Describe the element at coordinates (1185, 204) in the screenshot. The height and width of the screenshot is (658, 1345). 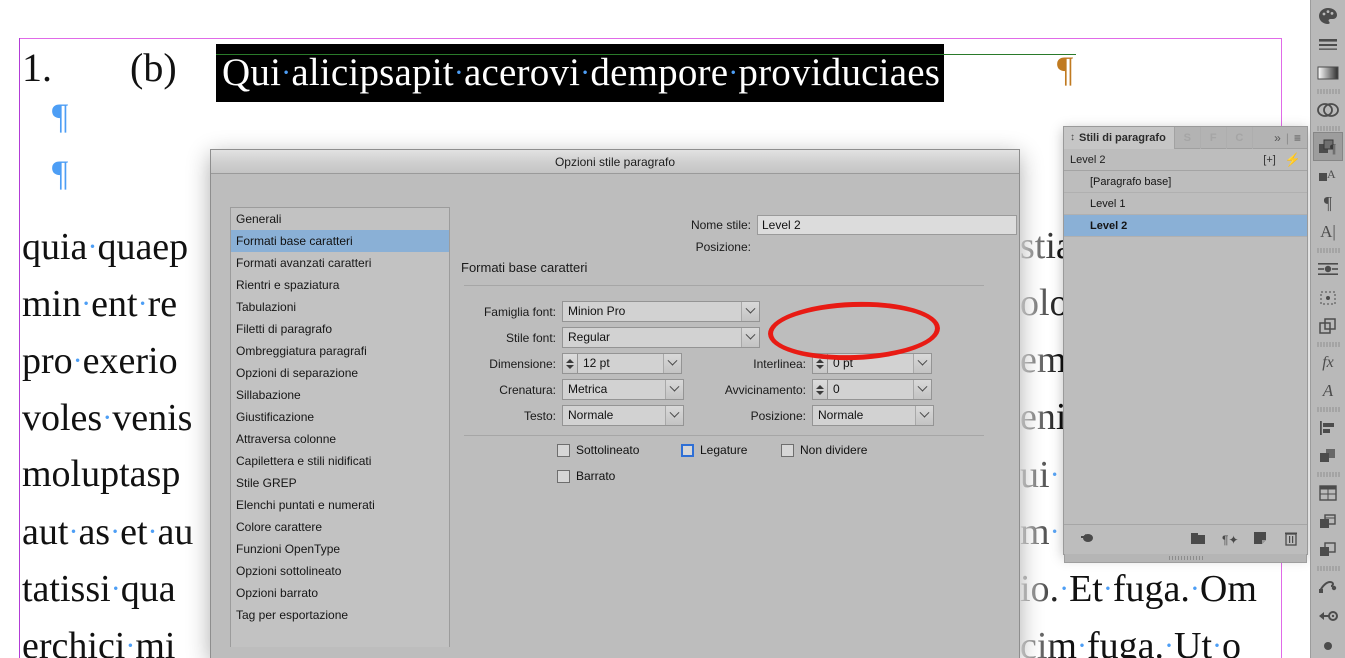
I see `style-item-level-1: Level 1` at that location.